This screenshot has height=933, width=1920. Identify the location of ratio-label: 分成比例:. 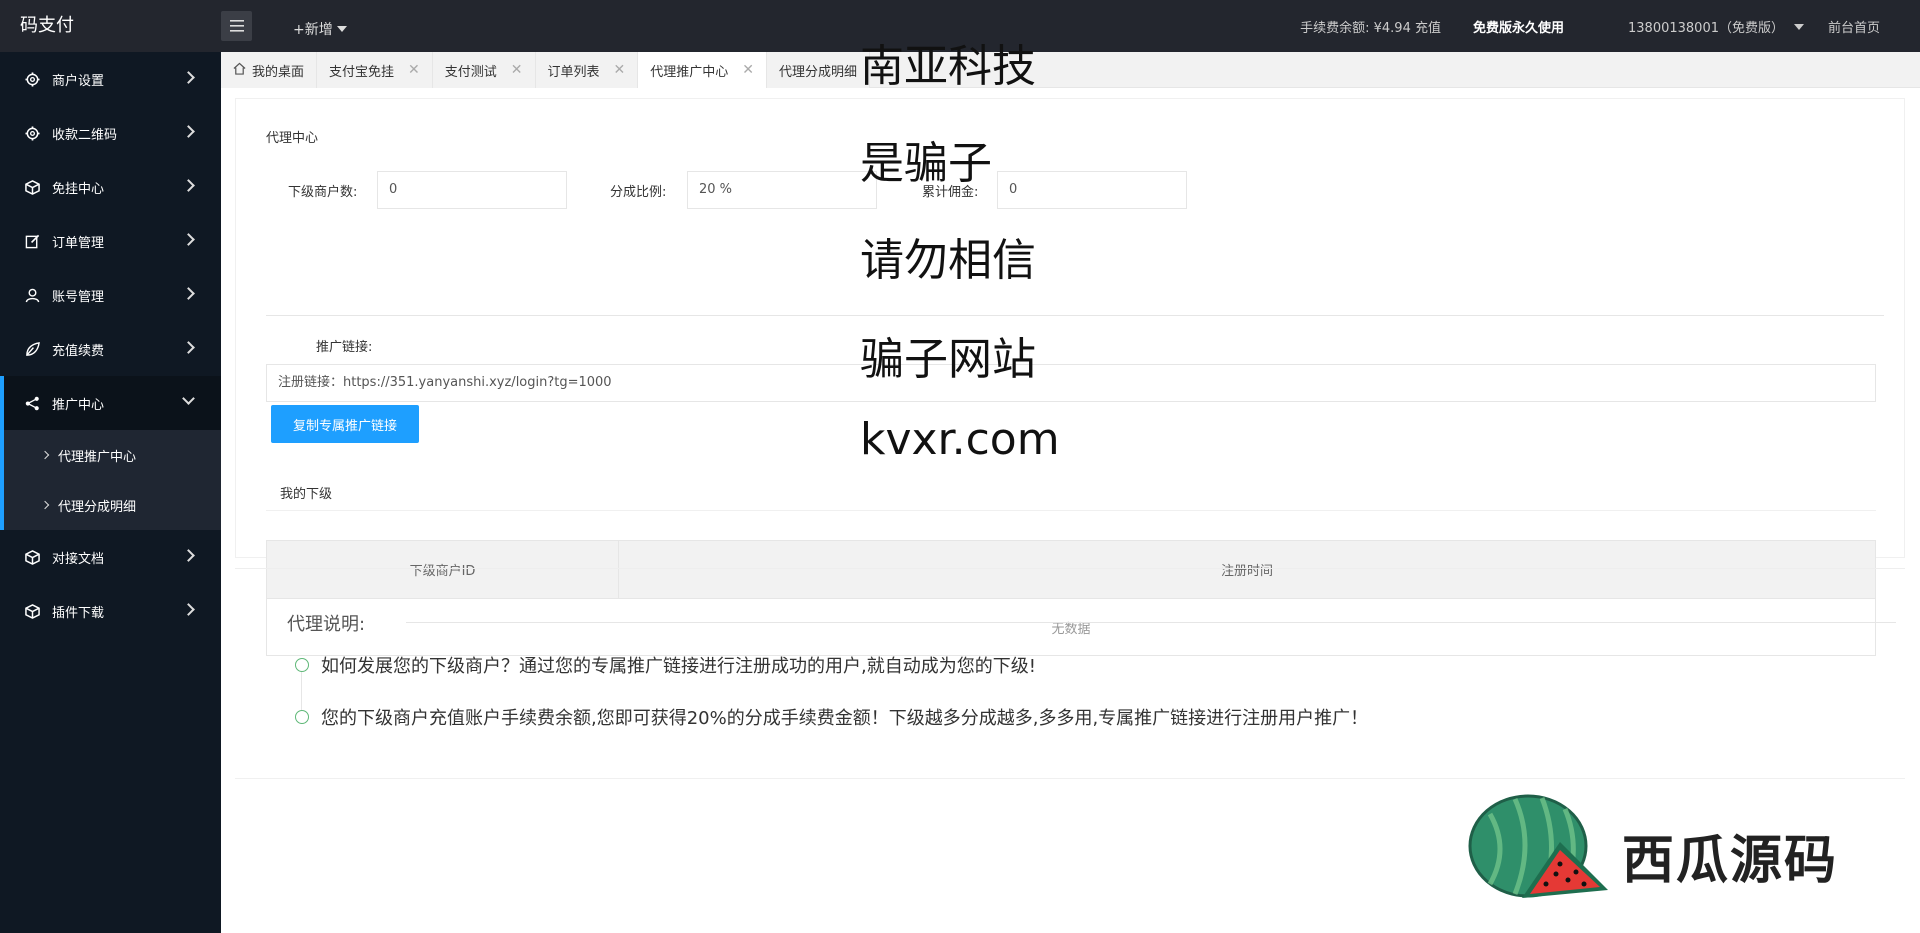
(638, 192).